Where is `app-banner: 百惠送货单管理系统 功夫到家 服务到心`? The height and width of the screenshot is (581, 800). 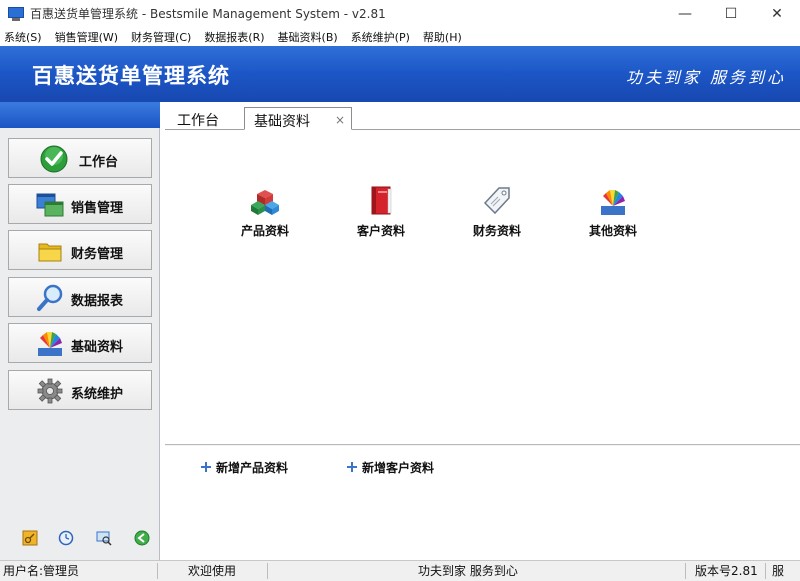 app-banner: 百惠送货单管理系统 功夫到家 服务到心 is located at coordinates (400, 74).